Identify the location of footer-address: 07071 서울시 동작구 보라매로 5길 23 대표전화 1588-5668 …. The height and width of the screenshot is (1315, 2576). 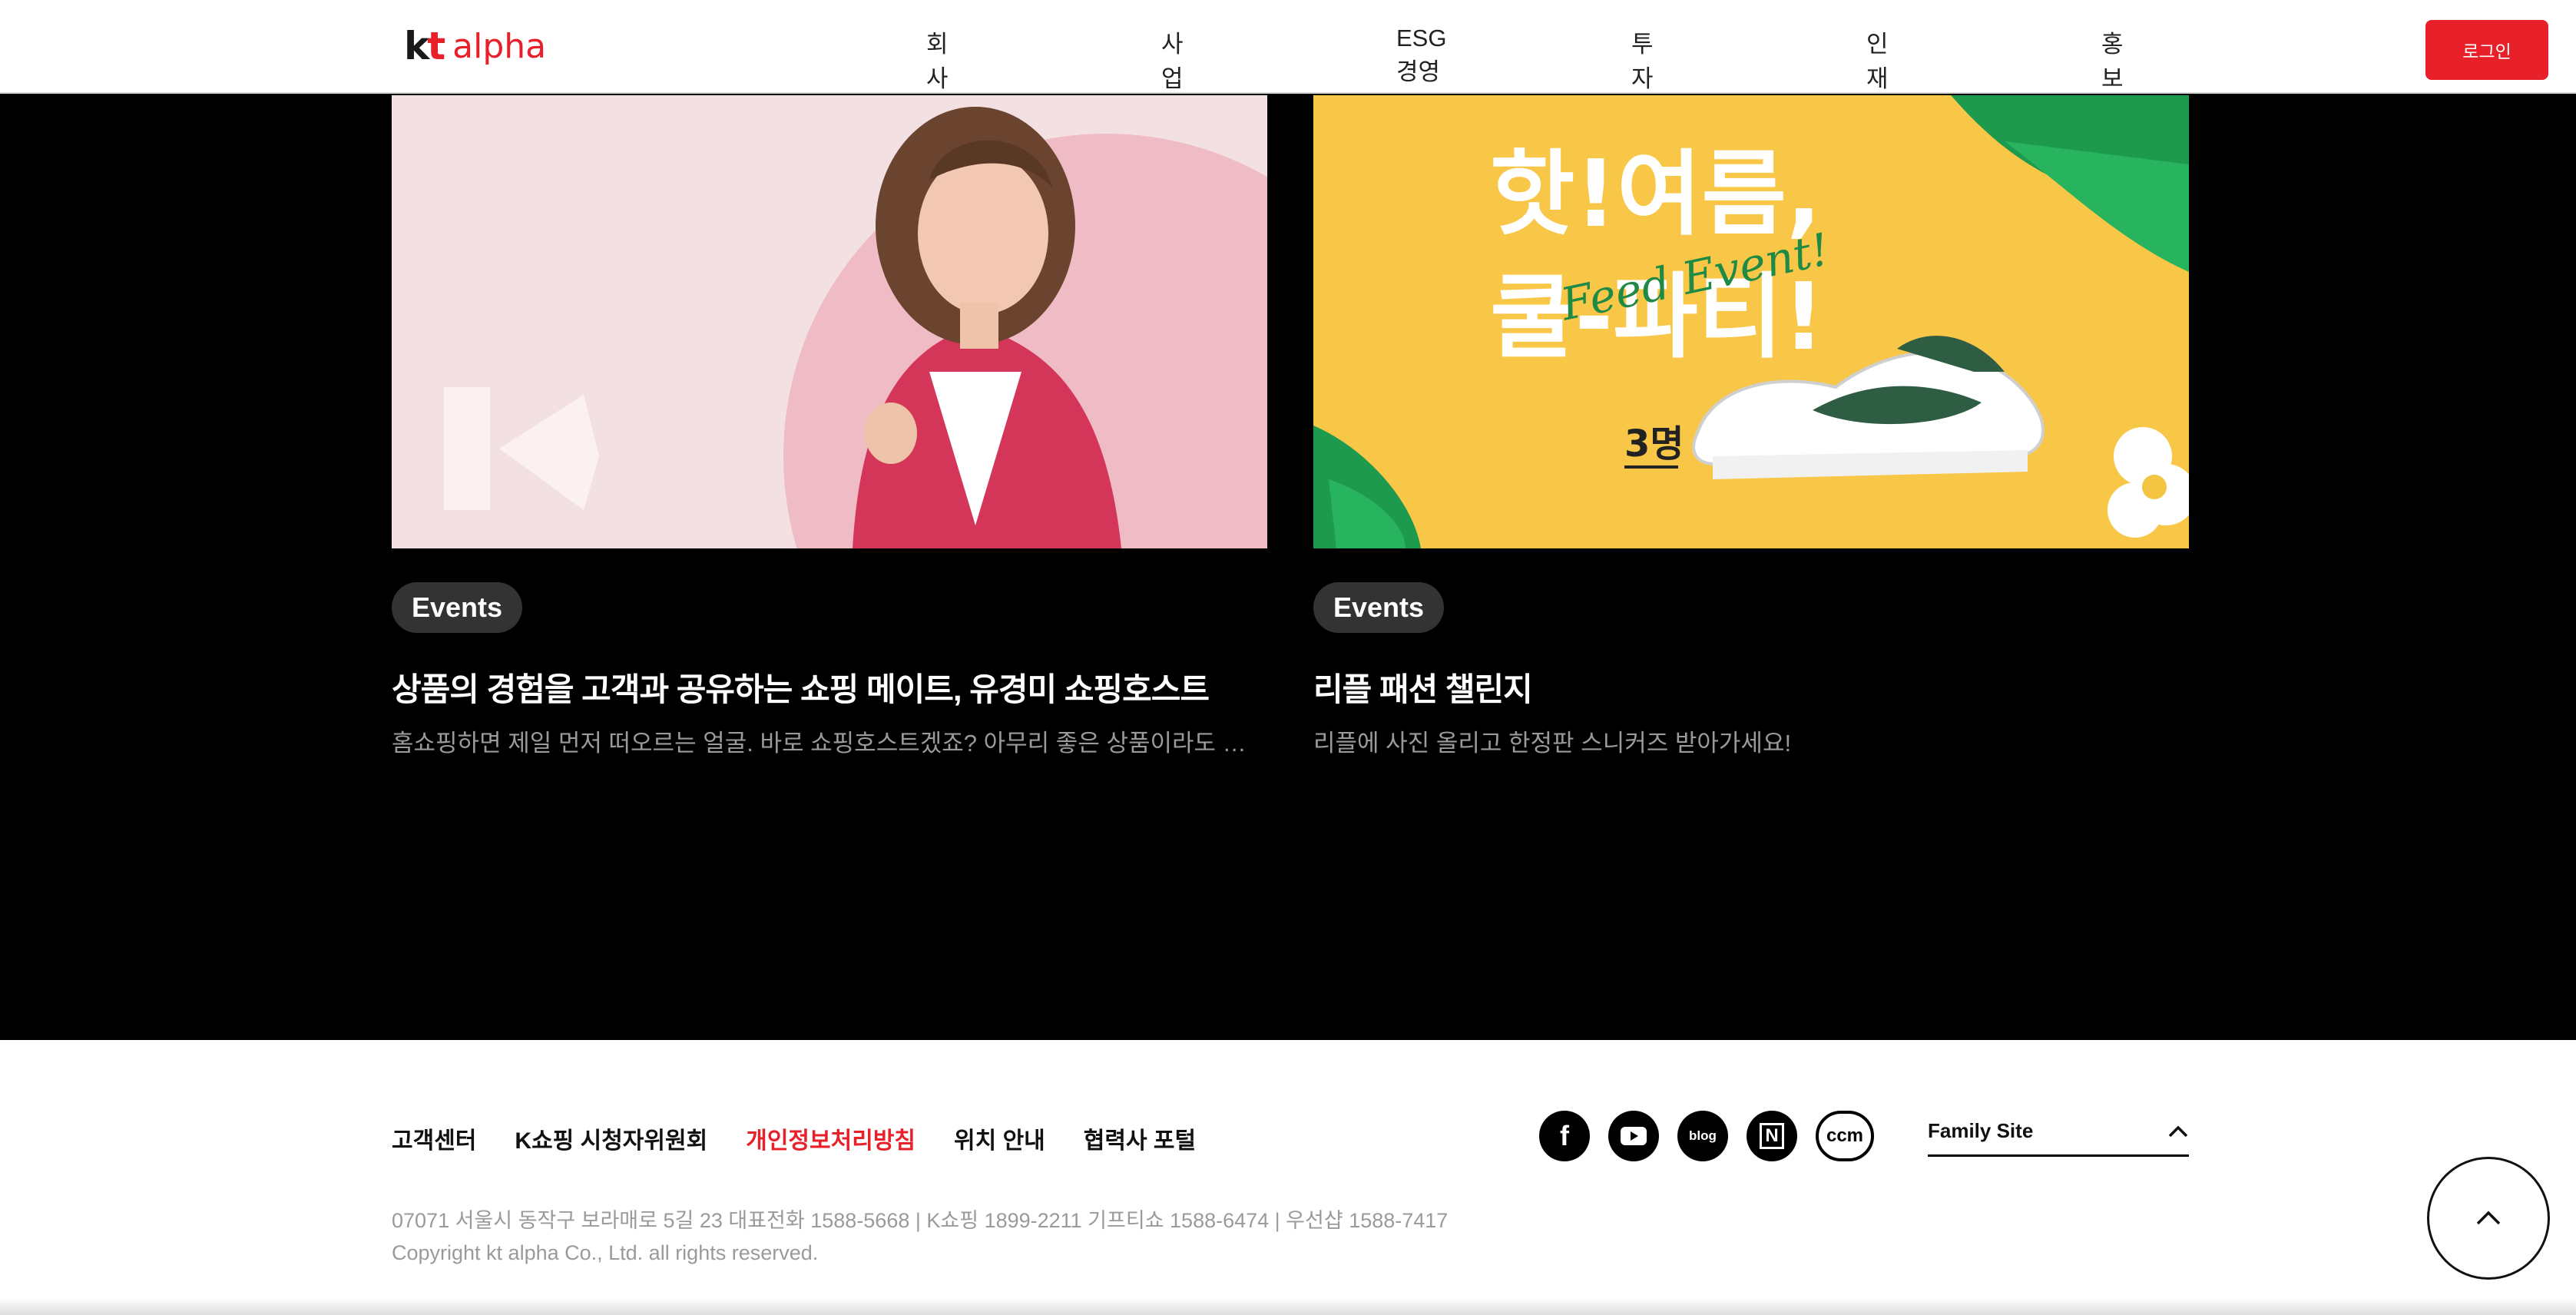
(920, 1220).